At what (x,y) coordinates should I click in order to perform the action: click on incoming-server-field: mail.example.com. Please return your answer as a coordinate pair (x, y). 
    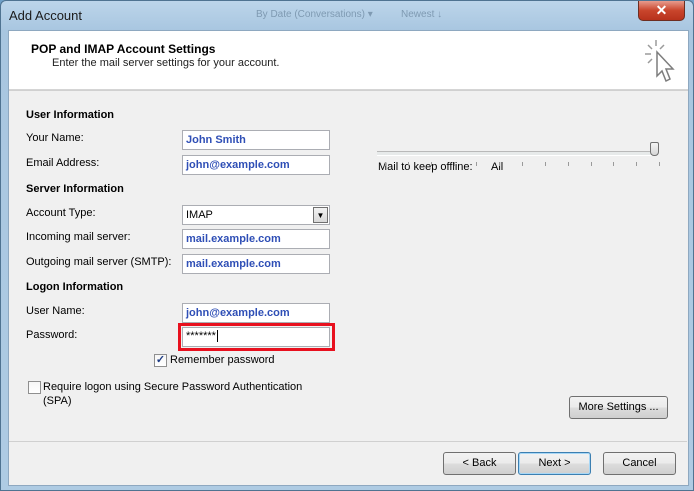
    Looking at the image, I should click on (256, 239).